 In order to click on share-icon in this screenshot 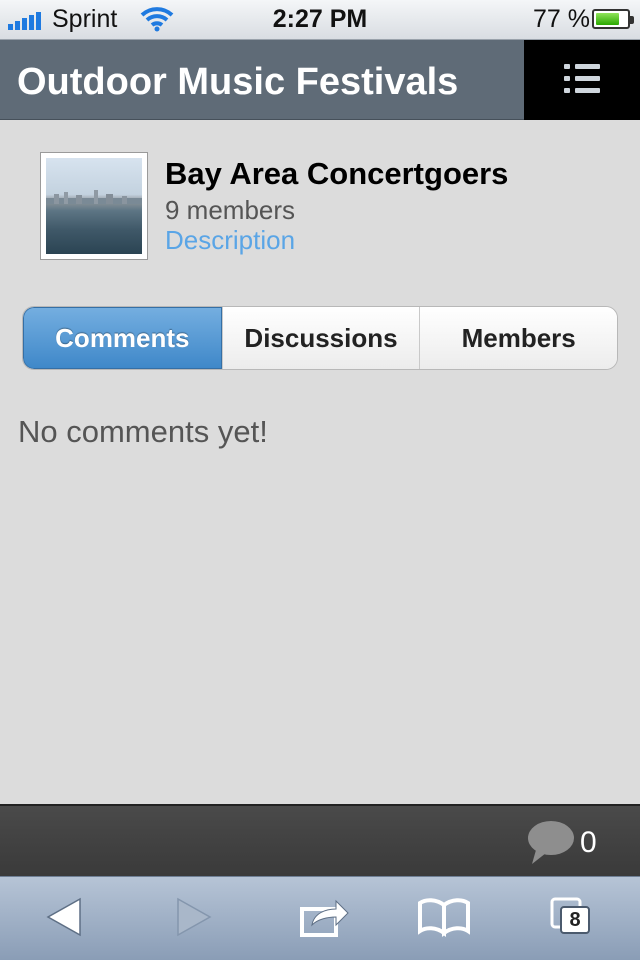, I will do `click(325, 919)`.